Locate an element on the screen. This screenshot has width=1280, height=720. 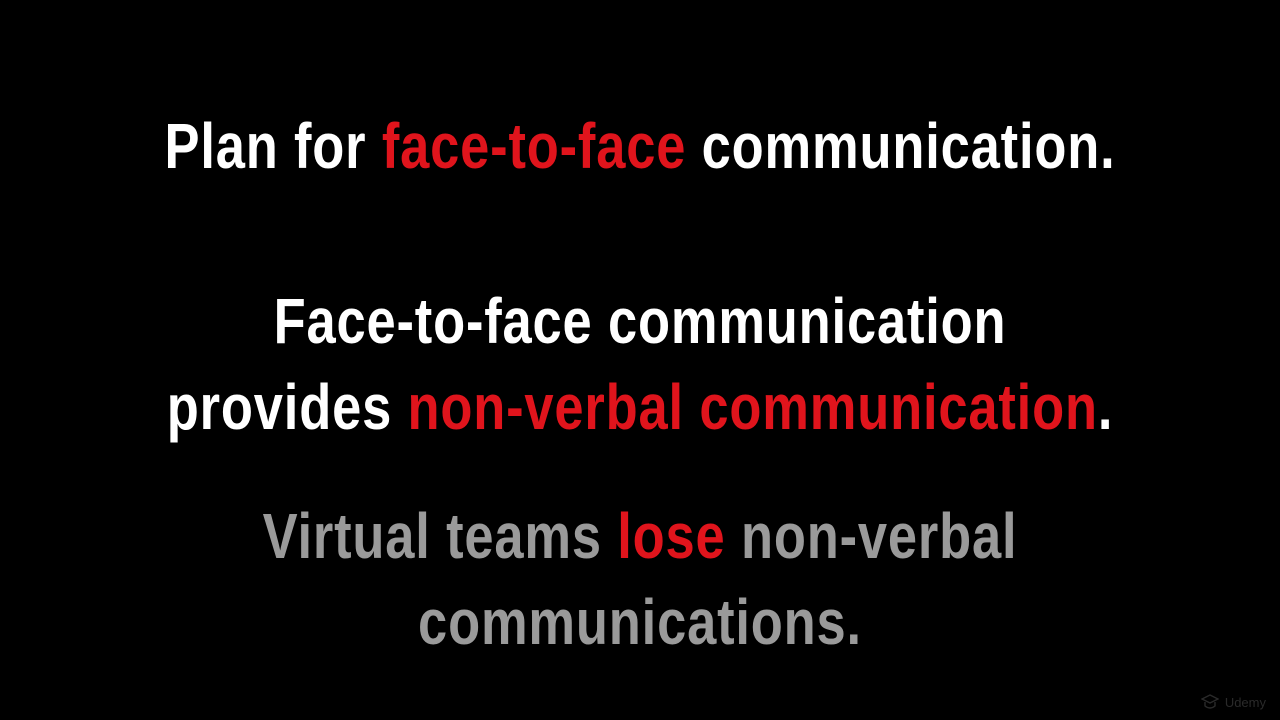
note-line-1: Virtual teams lose non-verbal is located at coordinates (640, 536).